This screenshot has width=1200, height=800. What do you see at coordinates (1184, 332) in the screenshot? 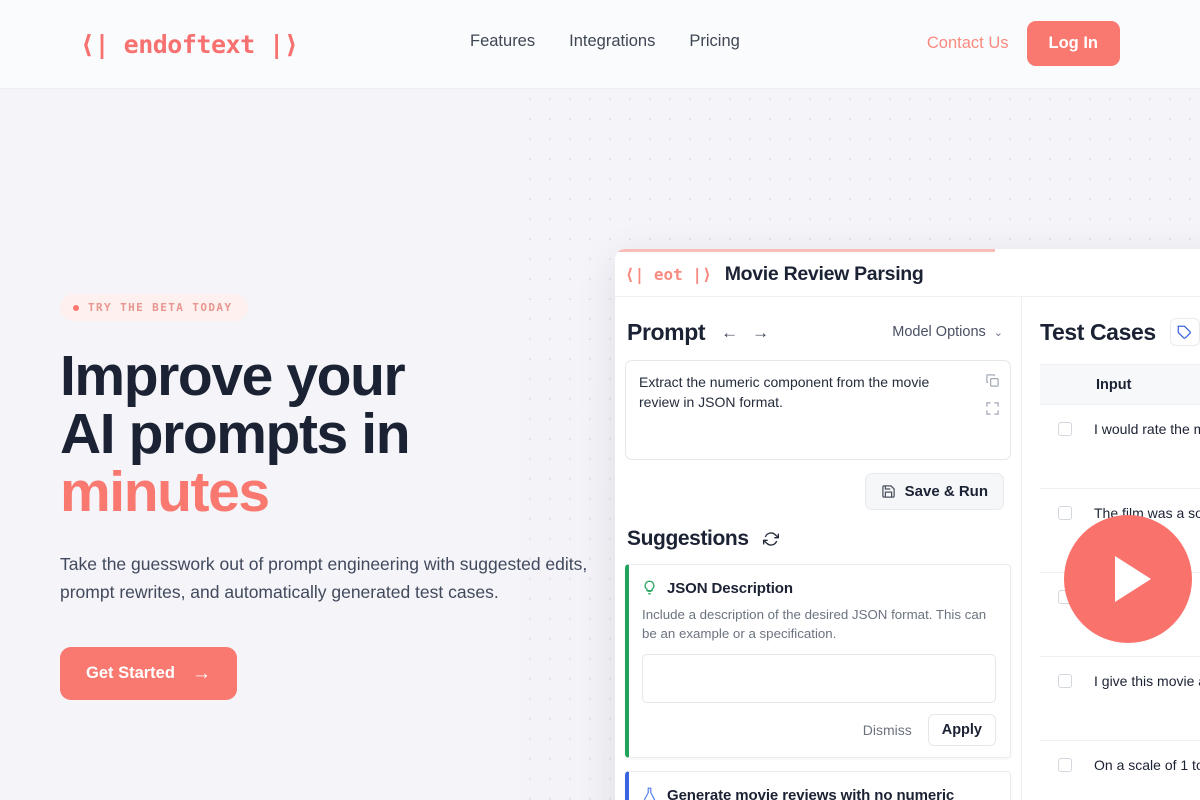
I see `tag-icon` at bounding box center [1184, 332].